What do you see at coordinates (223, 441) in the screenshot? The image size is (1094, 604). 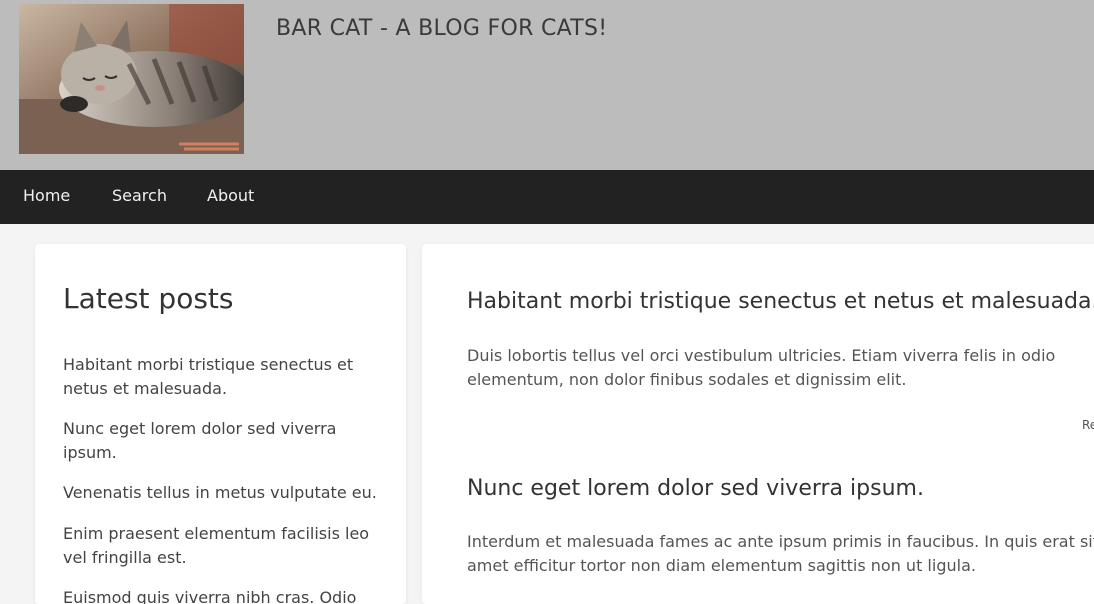 I see `latest-post-link: Nunc eget lorem dolor sed viverra ipsum.` at bounding box center [223, 441].